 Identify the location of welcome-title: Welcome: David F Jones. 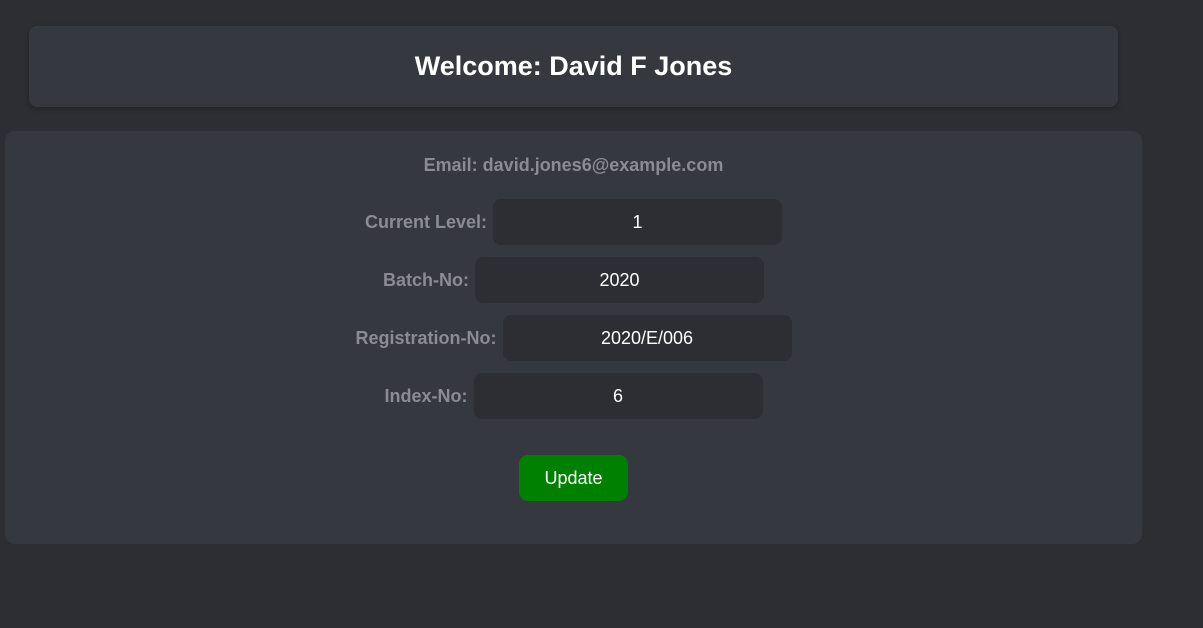
(573, 66).